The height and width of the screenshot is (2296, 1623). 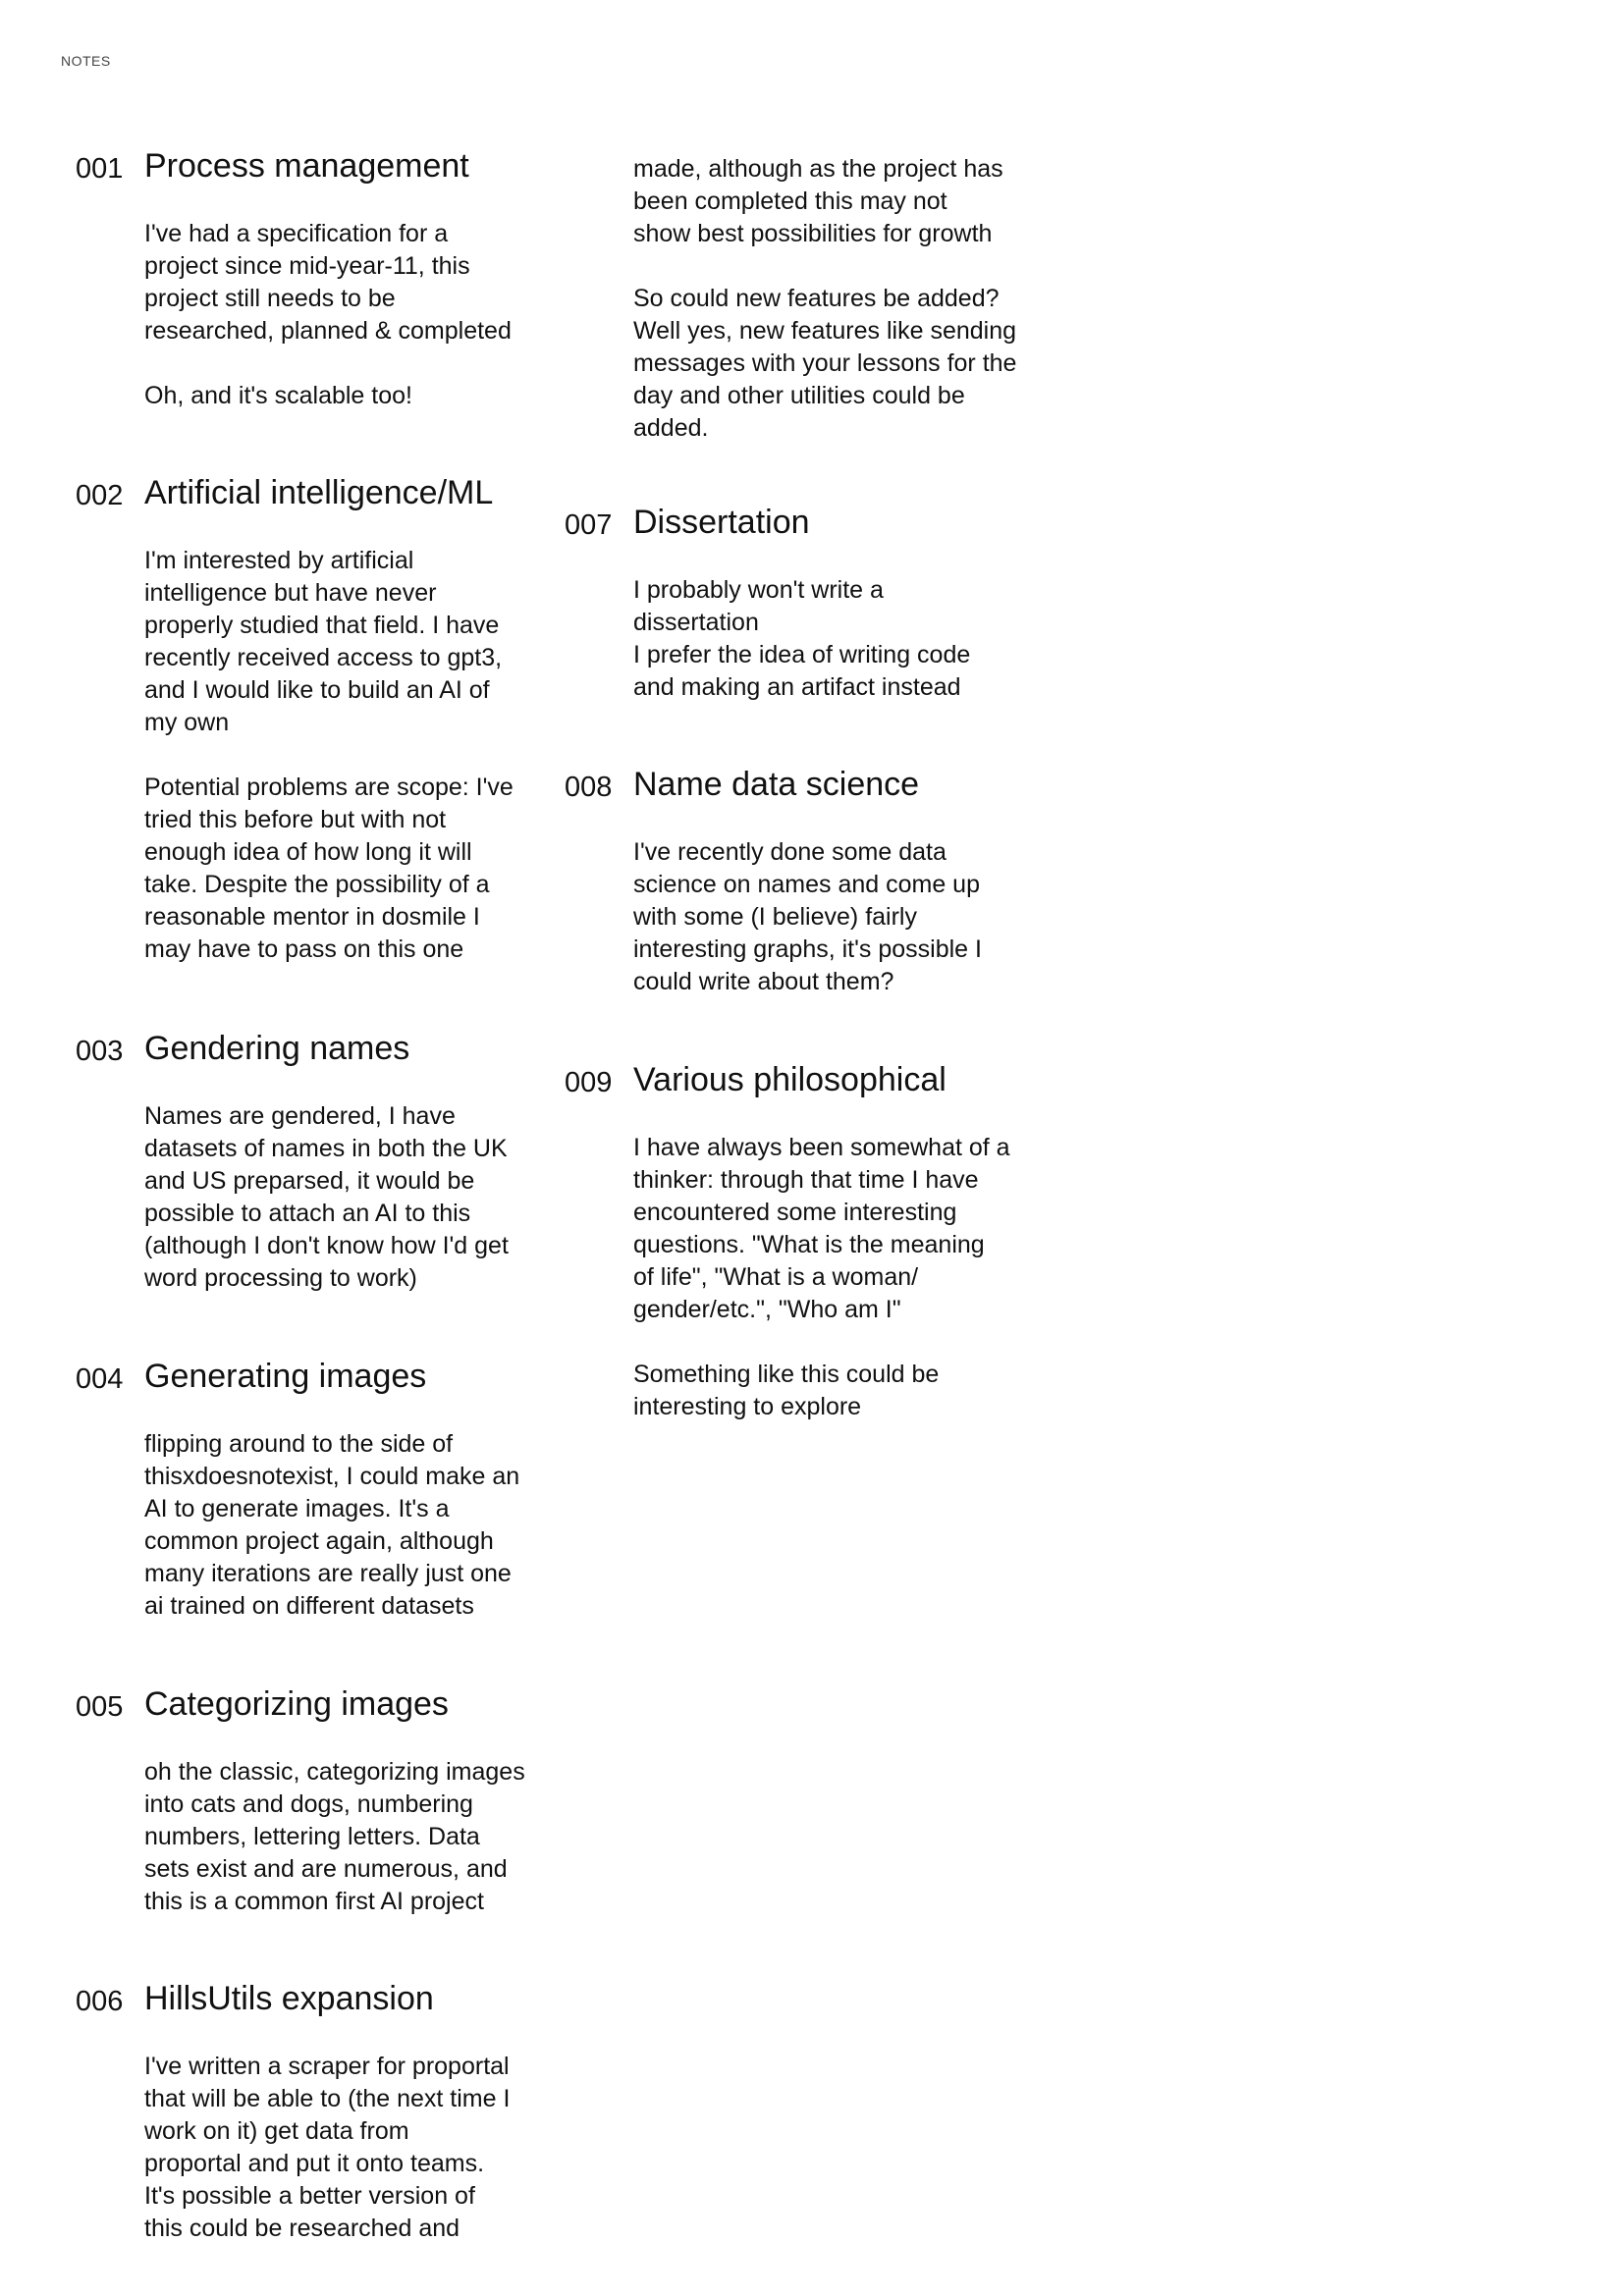 I want to click on note-line: take. Despite the possibility of a, so click(x=317, y=884).